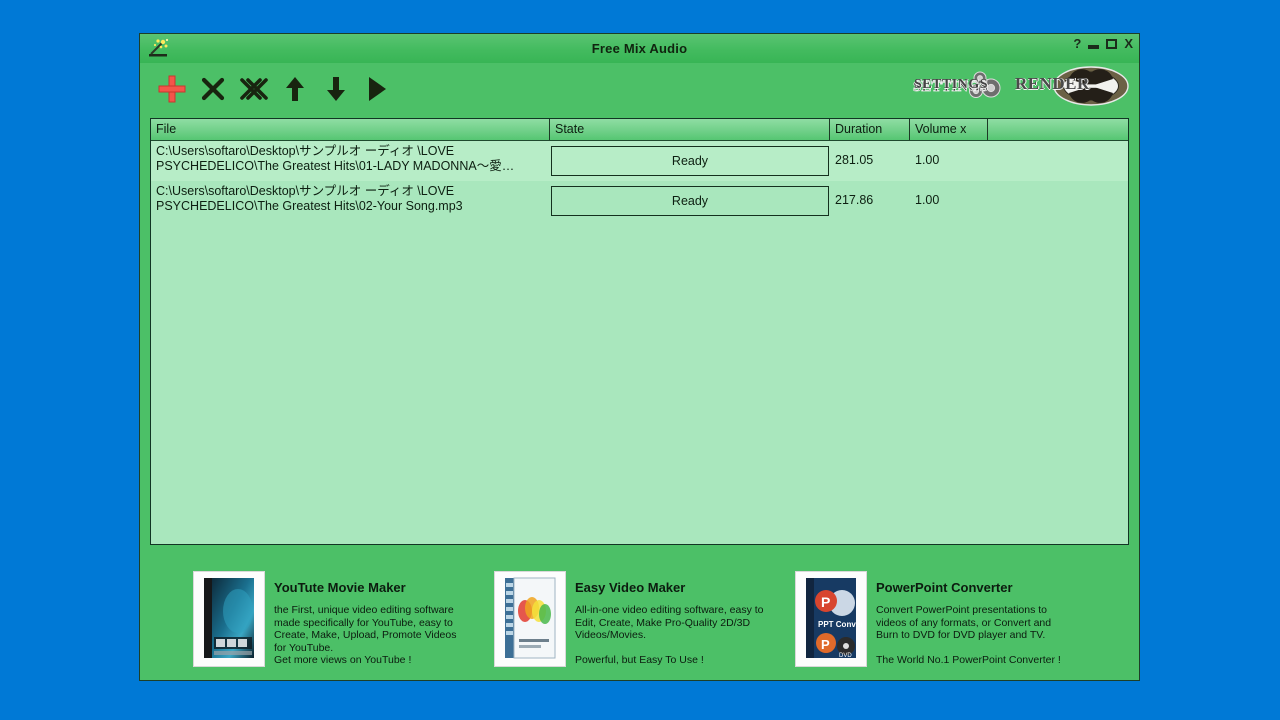  What do you see at coordinates (1058, 129) in the screenshot?
I see `column-header-spacer` at bounding box center [1058, 129].